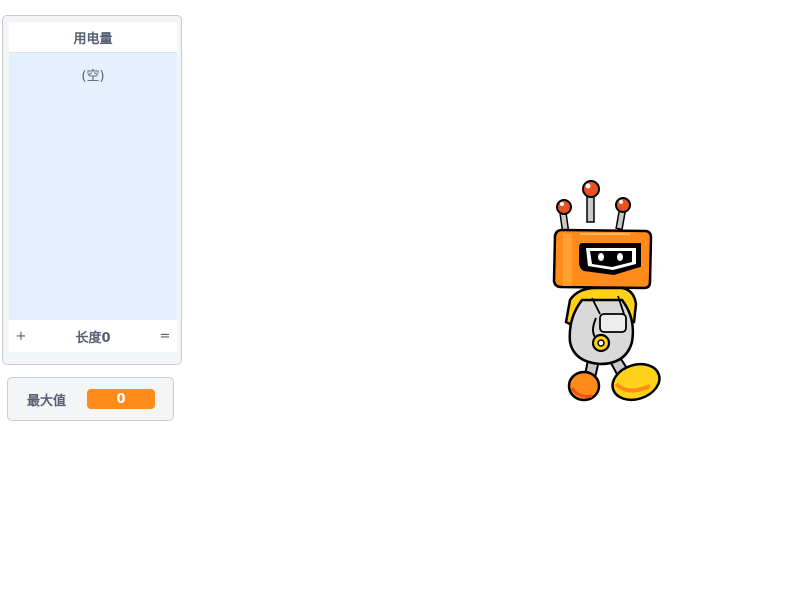  What do you see at coordinates (593, 207) in the screenshot?
I see `antenna-group` at bounding box center [593, 207].